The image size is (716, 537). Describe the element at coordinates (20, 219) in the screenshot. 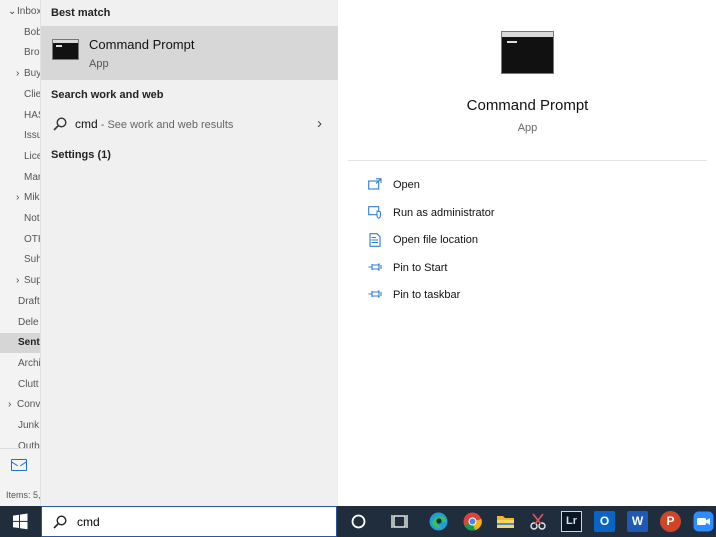

I see `outlook-folder-item: Not` at that location.